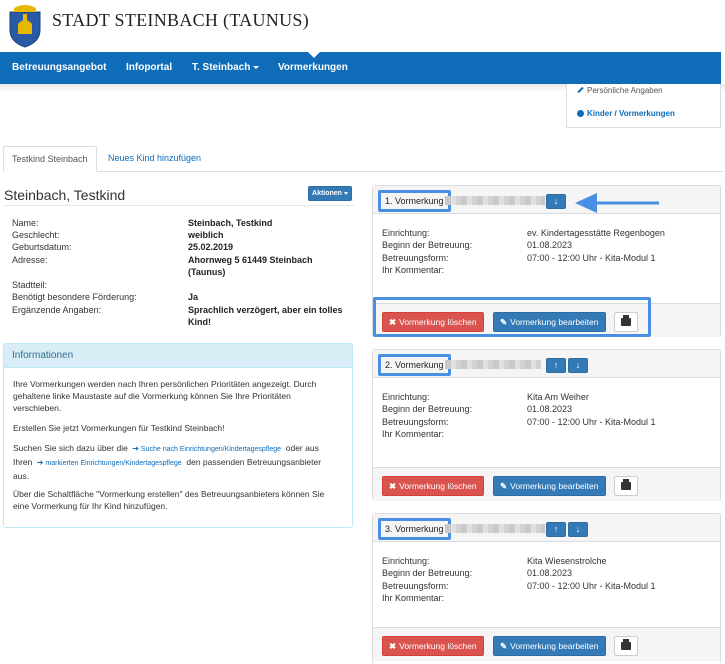 The image size is (725, 664). What do you see at coordinates (154, 159) in the screenshot?
I see `tab-add-child: Neues Kind hinzufügen` at bounding box center [154, 159].